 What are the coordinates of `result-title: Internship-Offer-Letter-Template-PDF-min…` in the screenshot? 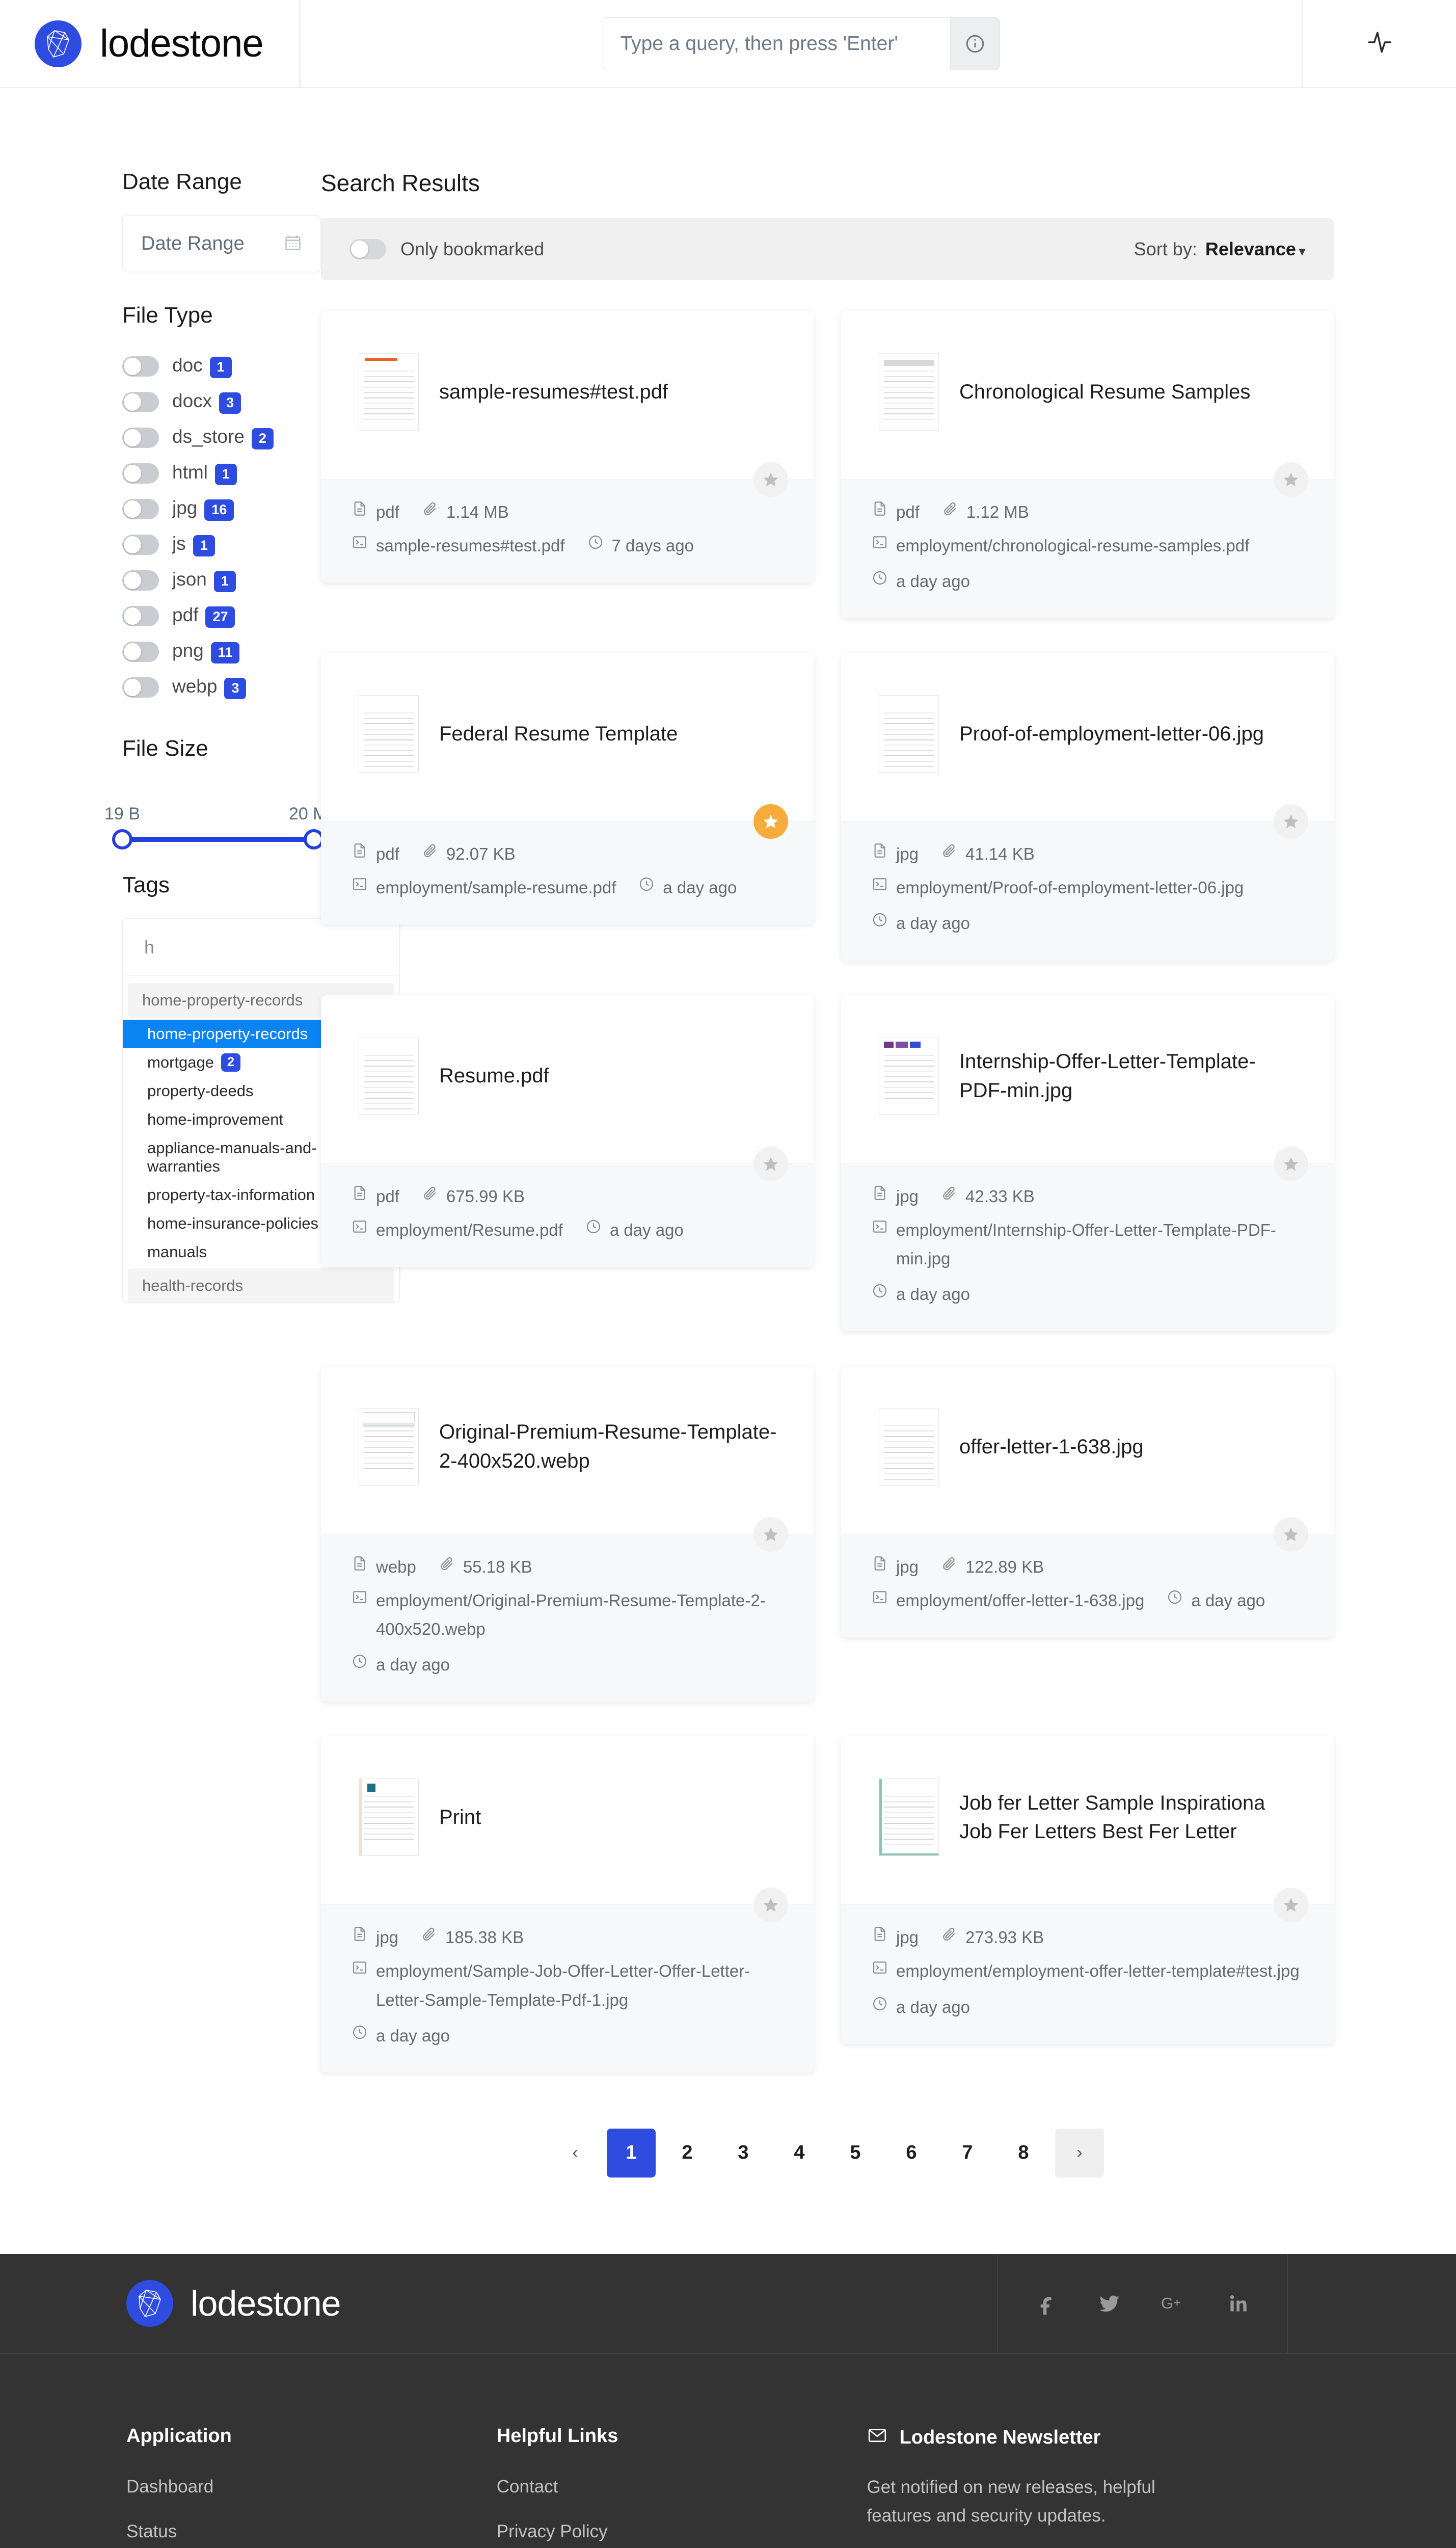 It's located at (1107, 1076).